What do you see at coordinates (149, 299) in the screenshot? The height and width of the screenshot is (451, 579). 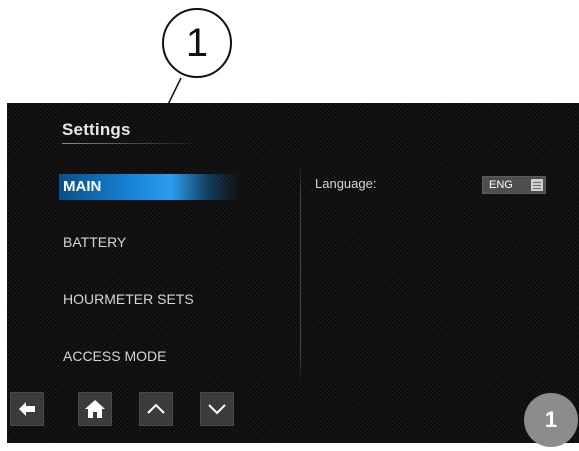 I see `menu-item-hourmeter-sets: HOURMETER SETS` at bounding box center [149, 299].